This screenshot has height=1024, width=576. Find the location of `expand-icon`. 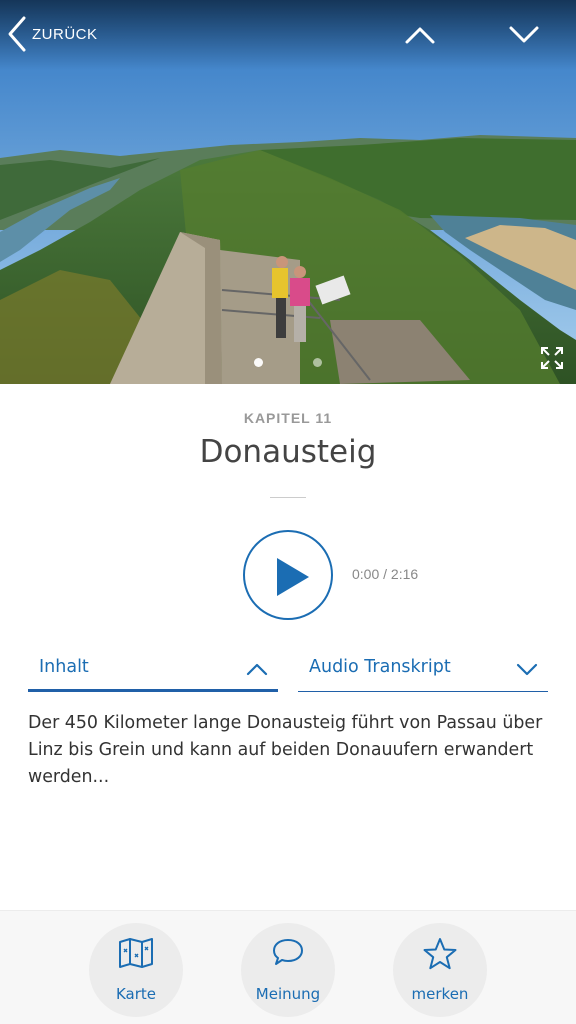

expand-icon is located at coordinates (552, 358).